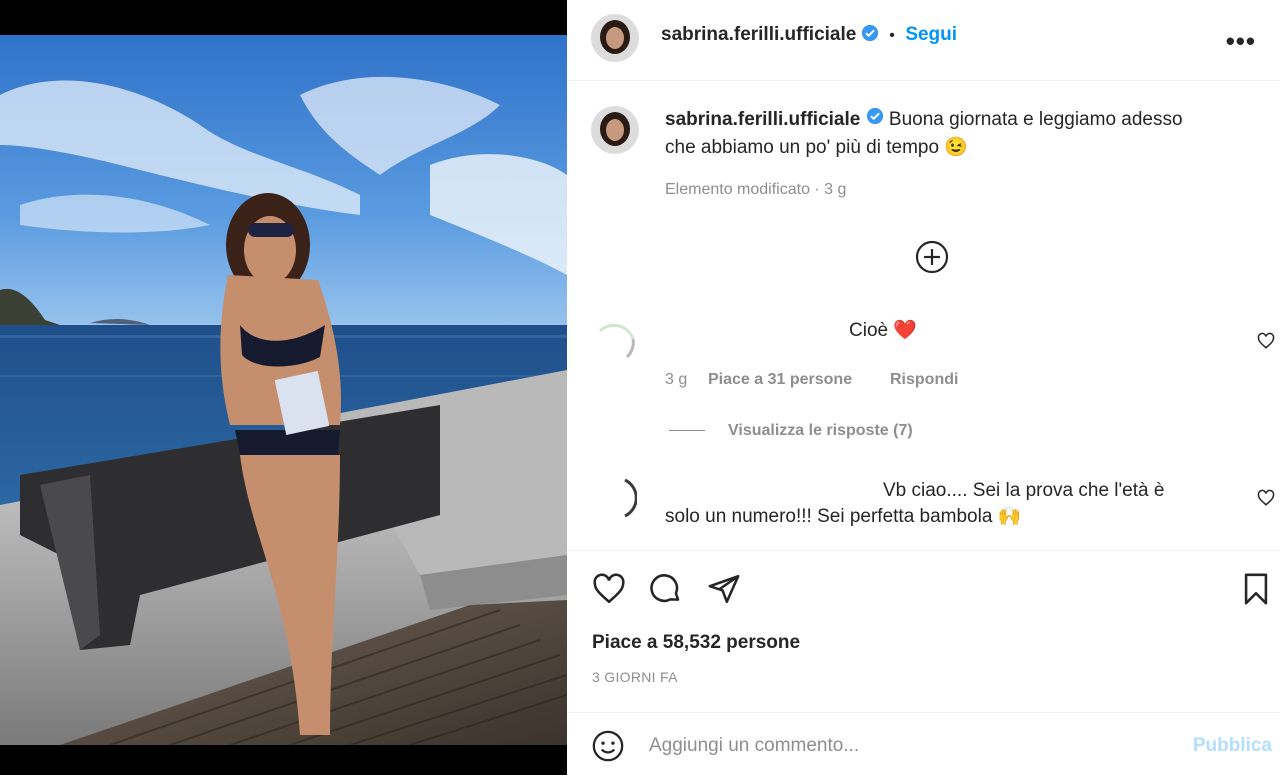  Describe the element at coordinates (676, 379) in the screenshot. I see `comment-time: 3 g` at that location.